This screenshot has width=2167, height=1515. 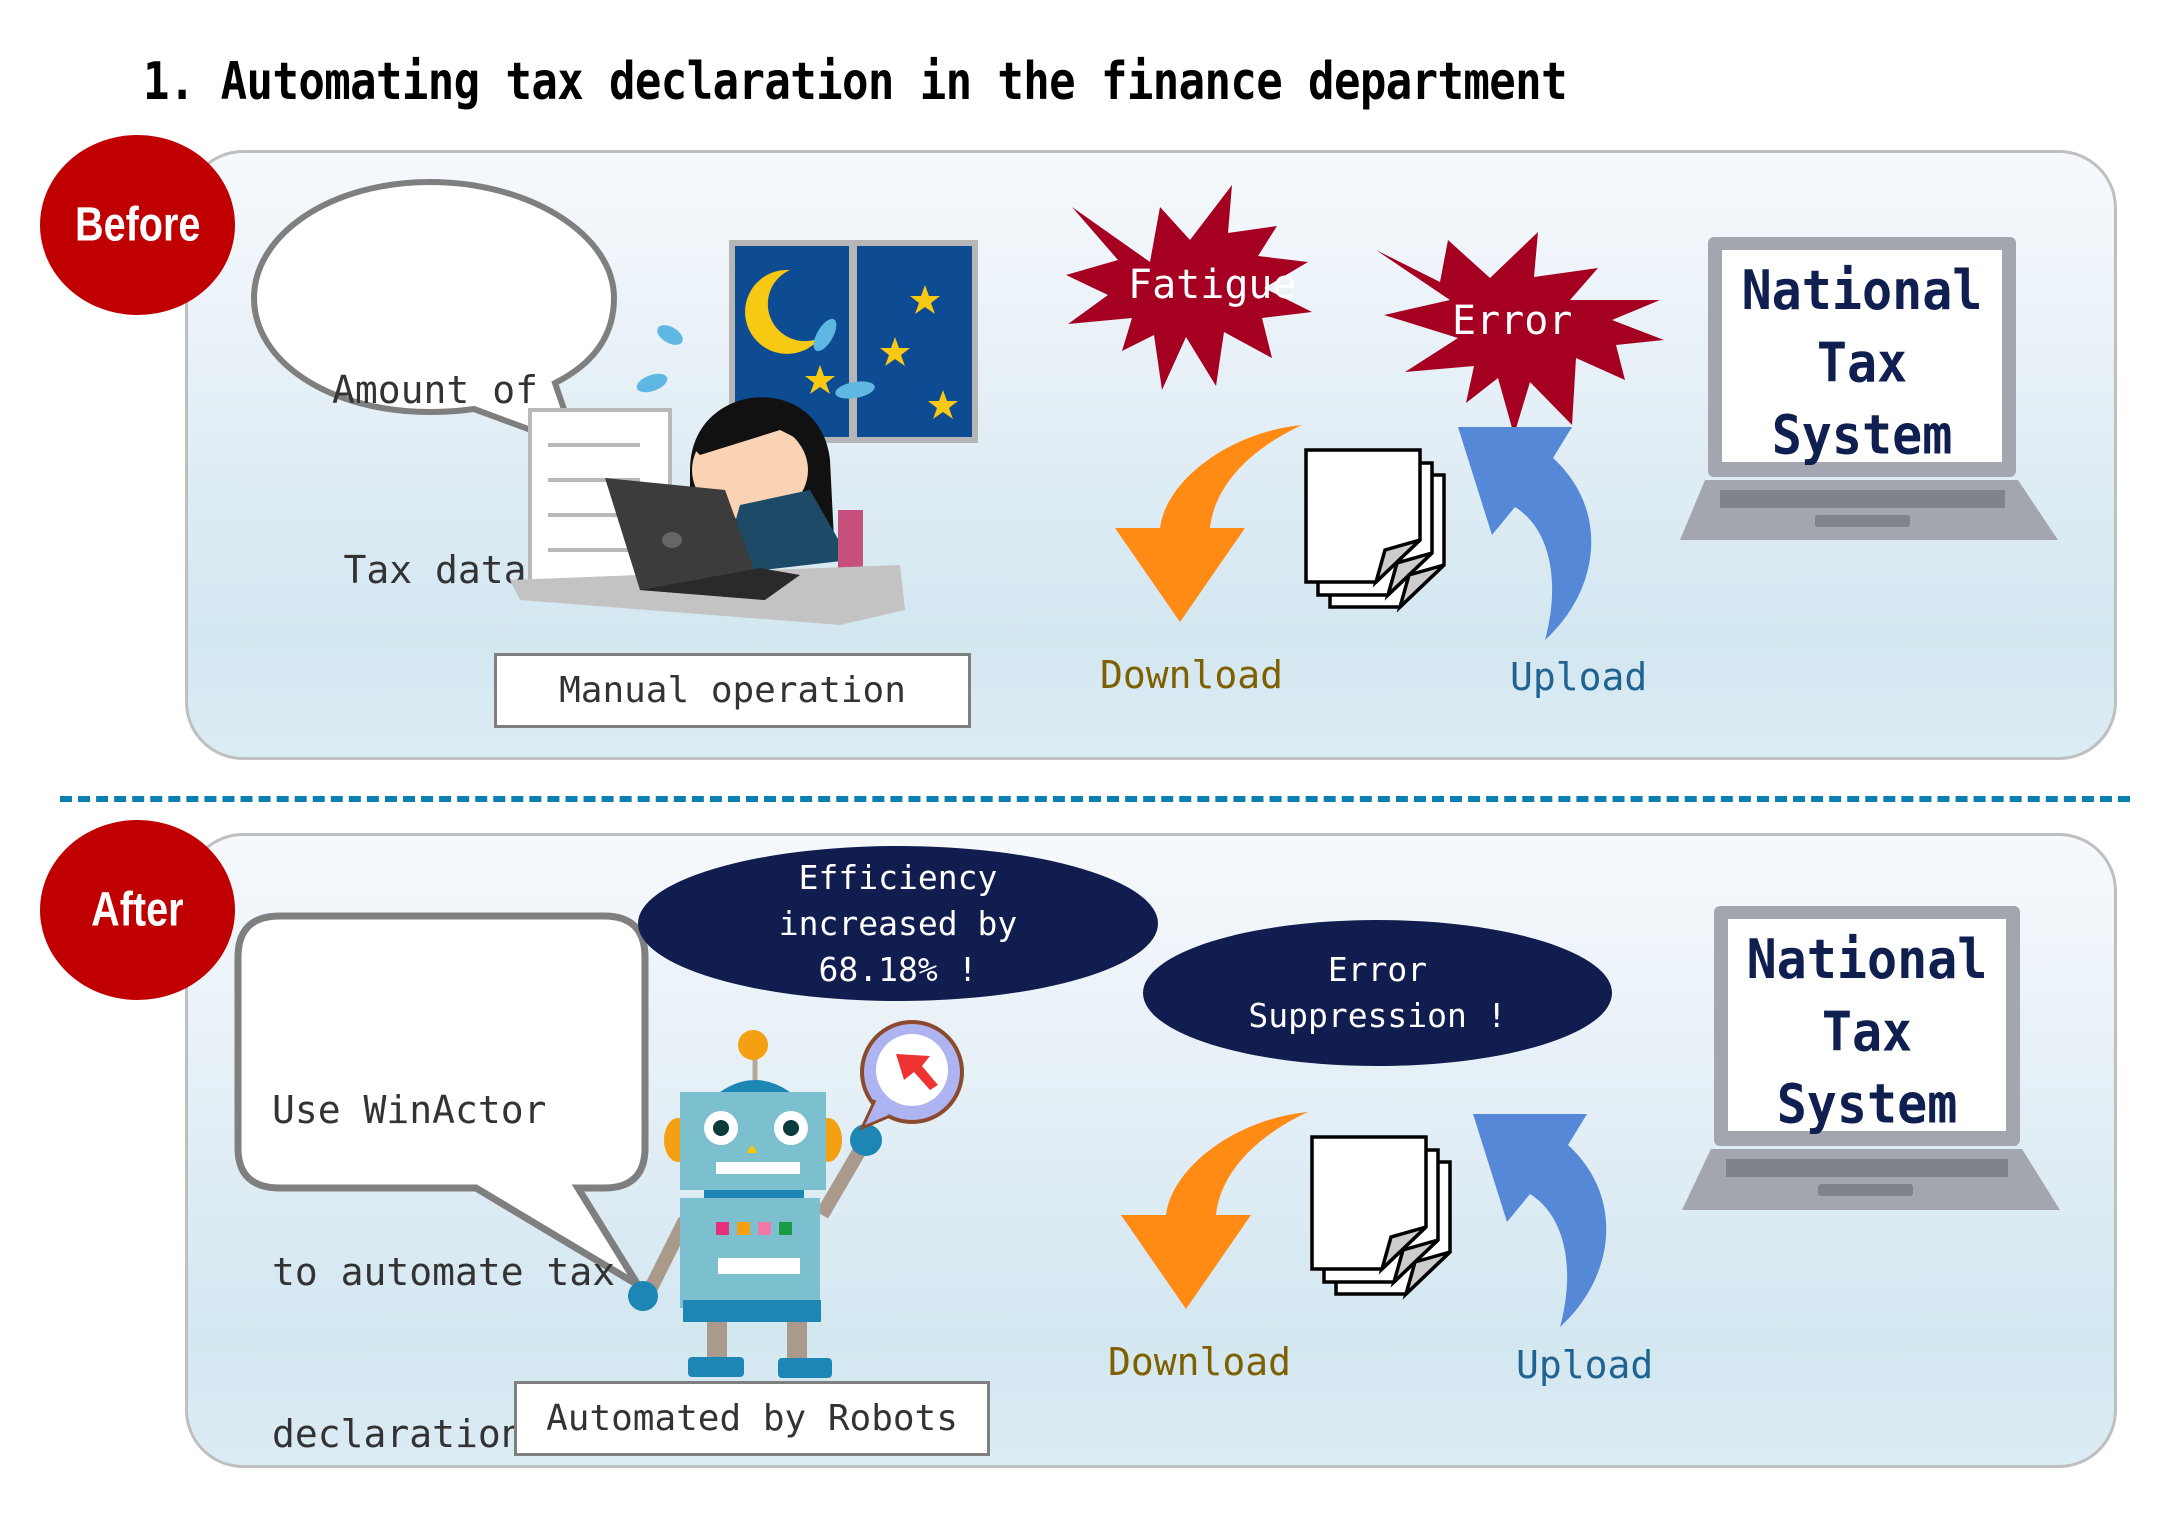 What do you see at coordinates (752, 1418) in the screenshot?
I see `automated-by-robots-label: Automated by Robots` at bounding box center [752, 1418].